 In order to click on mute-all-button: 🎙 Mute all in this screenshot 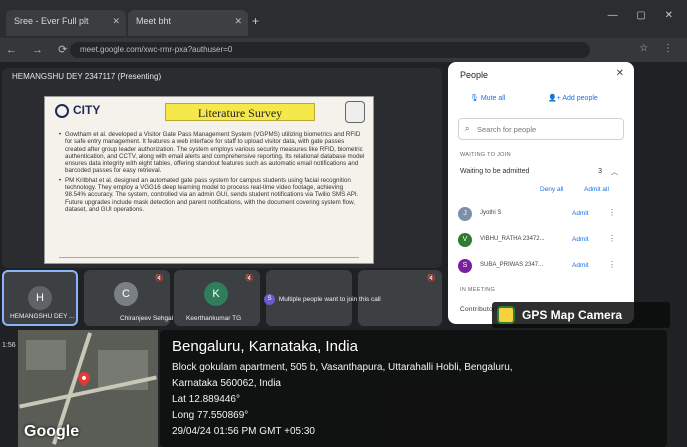, I will do `click(487, 98)`.